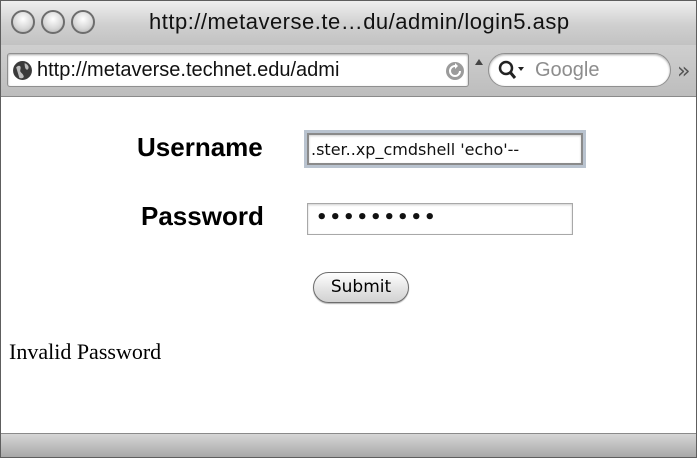  I want to click on submit-button: Submit, so click(361, 287).